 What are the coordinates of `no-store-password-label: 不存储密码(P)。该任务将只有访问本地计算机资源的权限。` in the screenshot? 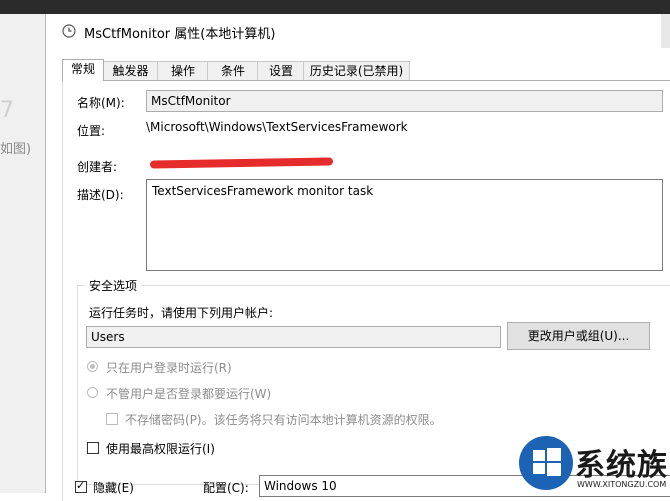 It's located at (283, 420).